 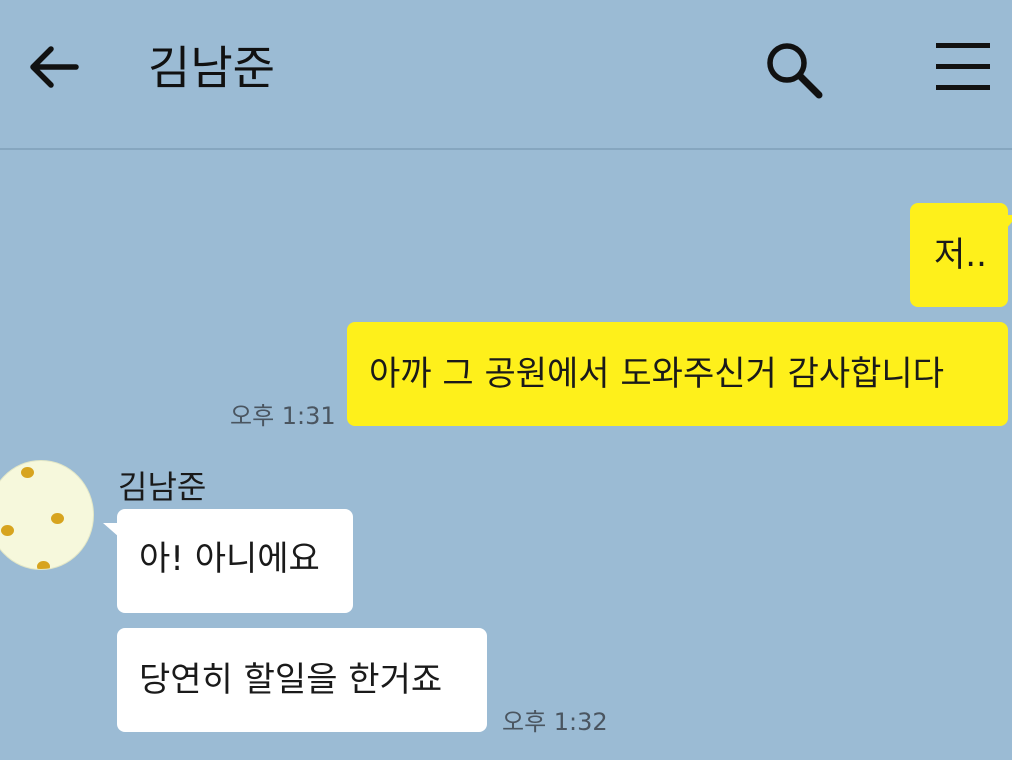 I want to click on my-message-bubble: 아까 그 공원에서 도와주신거 감사합니다, so click(x=677, y=374).